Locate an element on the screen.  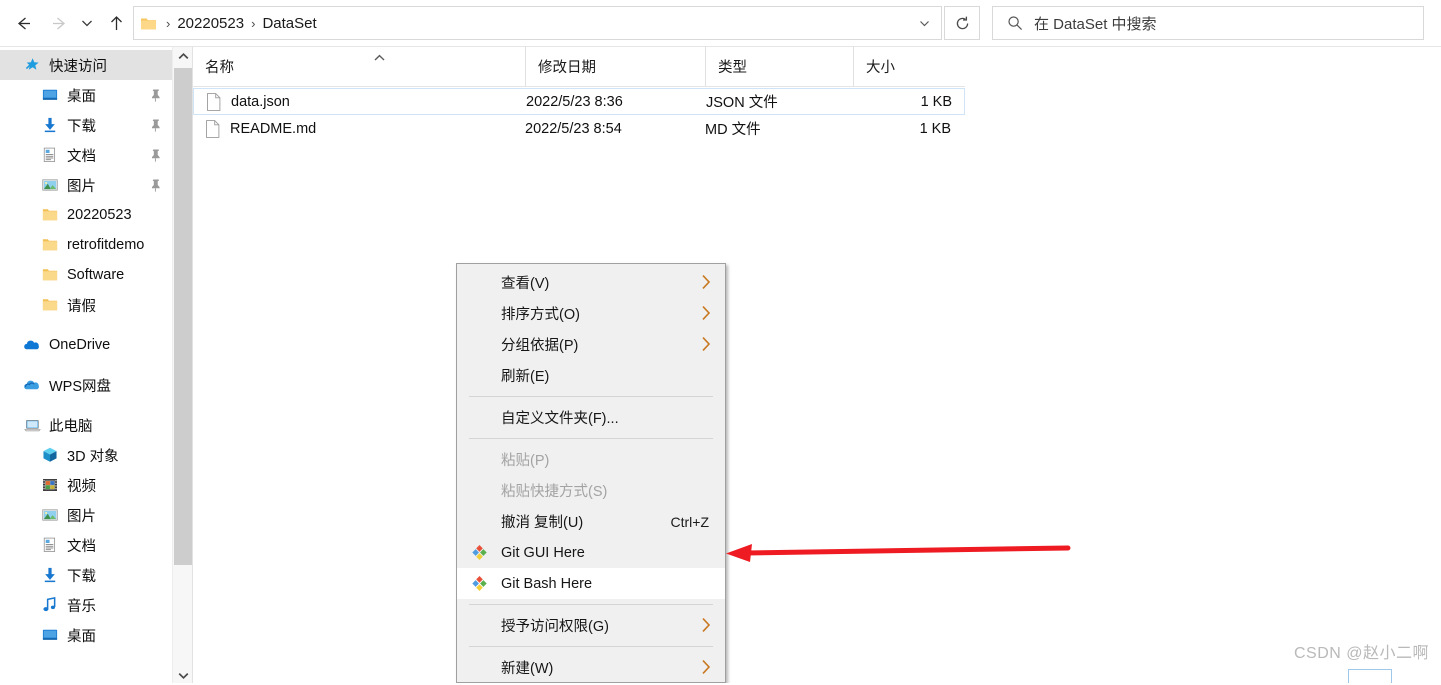
refresh-button is located at coordinates (962, 23).